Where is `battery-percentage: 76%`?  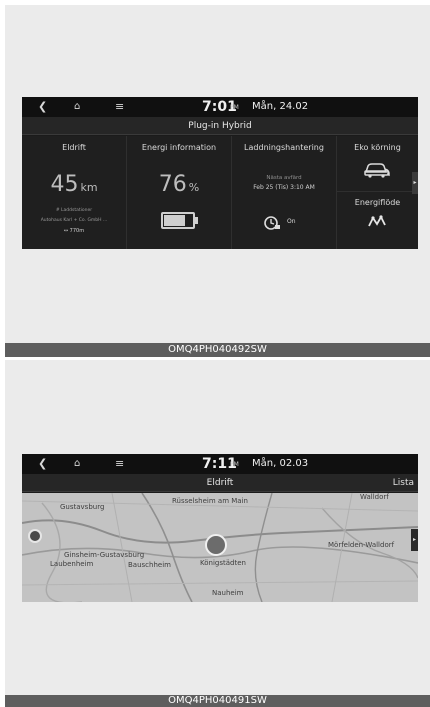 battery-percentage: 76% is located at coordinates (179, 184).